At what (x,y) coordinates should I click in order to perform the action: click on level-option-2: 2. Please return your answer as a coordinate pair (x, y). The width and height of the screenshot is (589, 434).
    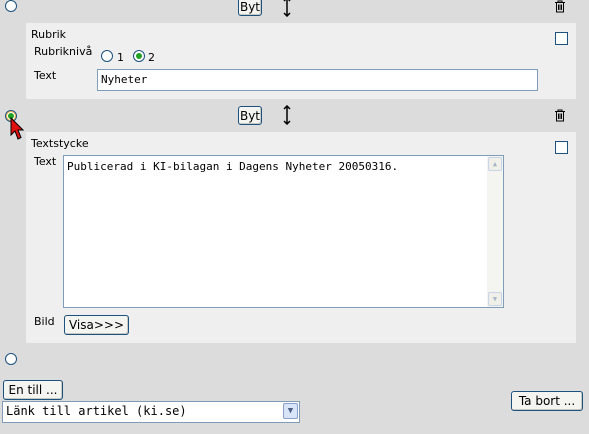
    Looking at the image, I should click on (151, 57).